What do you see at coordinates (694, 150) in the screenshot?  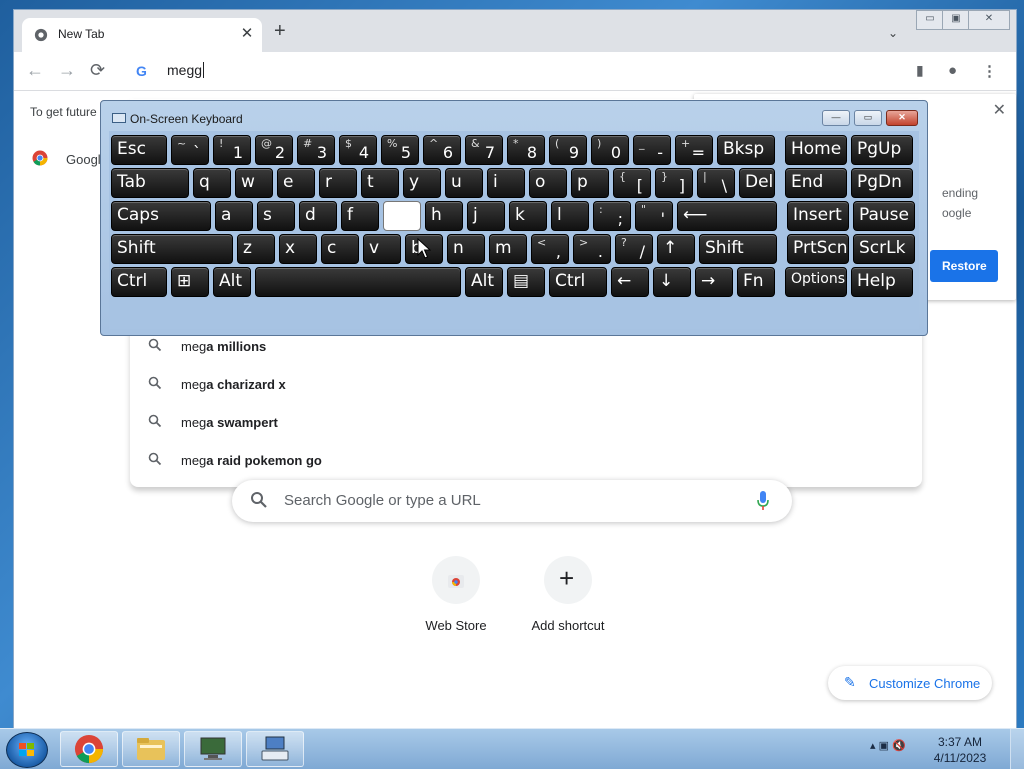 I see `key-symbol: + =` at bounding box center [694, 150].